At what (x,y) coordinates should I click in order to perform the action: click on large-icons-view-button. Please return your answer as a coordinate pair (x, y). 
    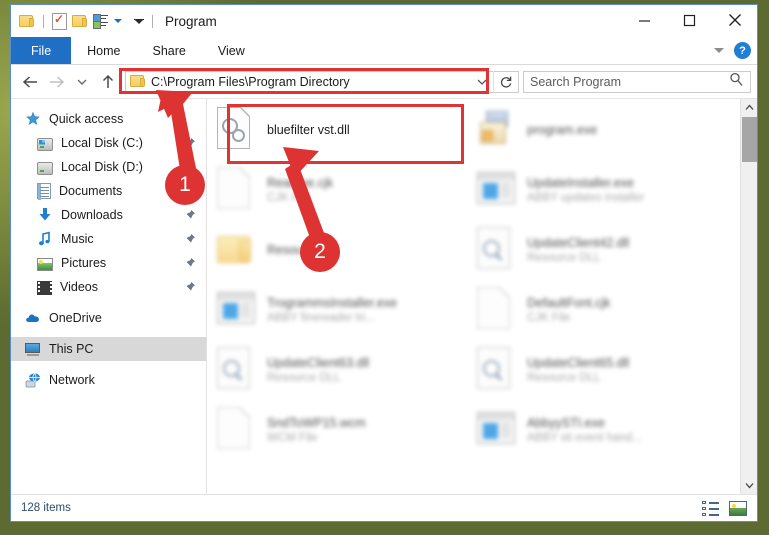
    Looking at the image, I should click on (738, 508).